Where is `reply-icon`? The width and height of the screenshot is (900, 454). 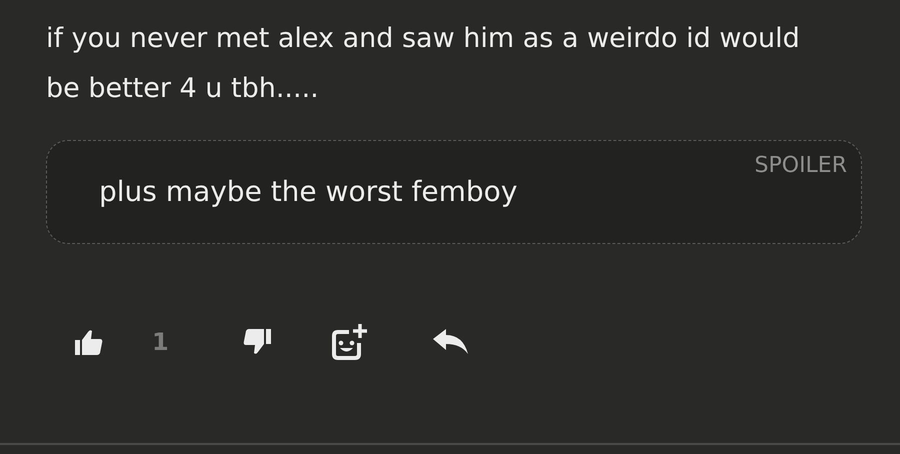
reply-icon is located at coordinates (450, 342).